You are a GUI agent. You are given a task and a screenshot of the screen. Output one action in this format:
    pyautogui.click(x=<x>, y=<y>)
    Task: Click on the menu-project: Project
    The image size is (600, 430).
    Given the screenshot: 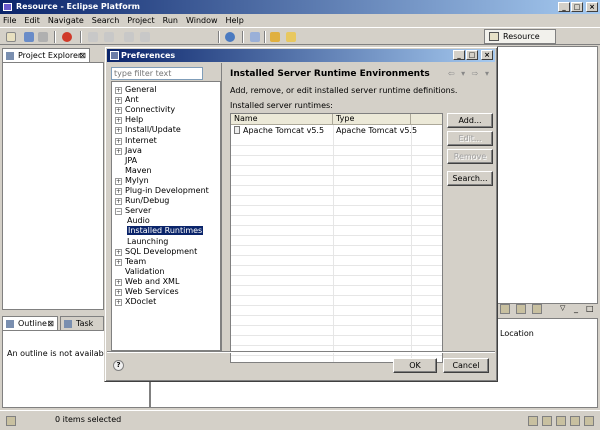 What is the action you would take?
    pyautogui.click(x=140, y=20)
    